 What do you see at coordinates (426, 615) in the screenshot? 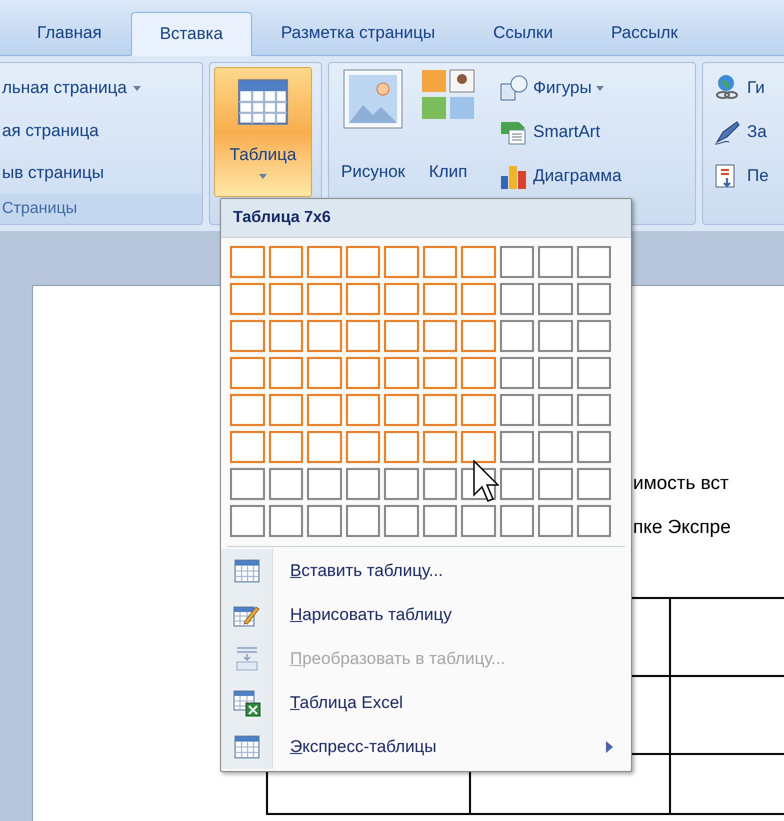
I see `menu-item: Нарисовать таблицу` at bounding box center [426, 615].